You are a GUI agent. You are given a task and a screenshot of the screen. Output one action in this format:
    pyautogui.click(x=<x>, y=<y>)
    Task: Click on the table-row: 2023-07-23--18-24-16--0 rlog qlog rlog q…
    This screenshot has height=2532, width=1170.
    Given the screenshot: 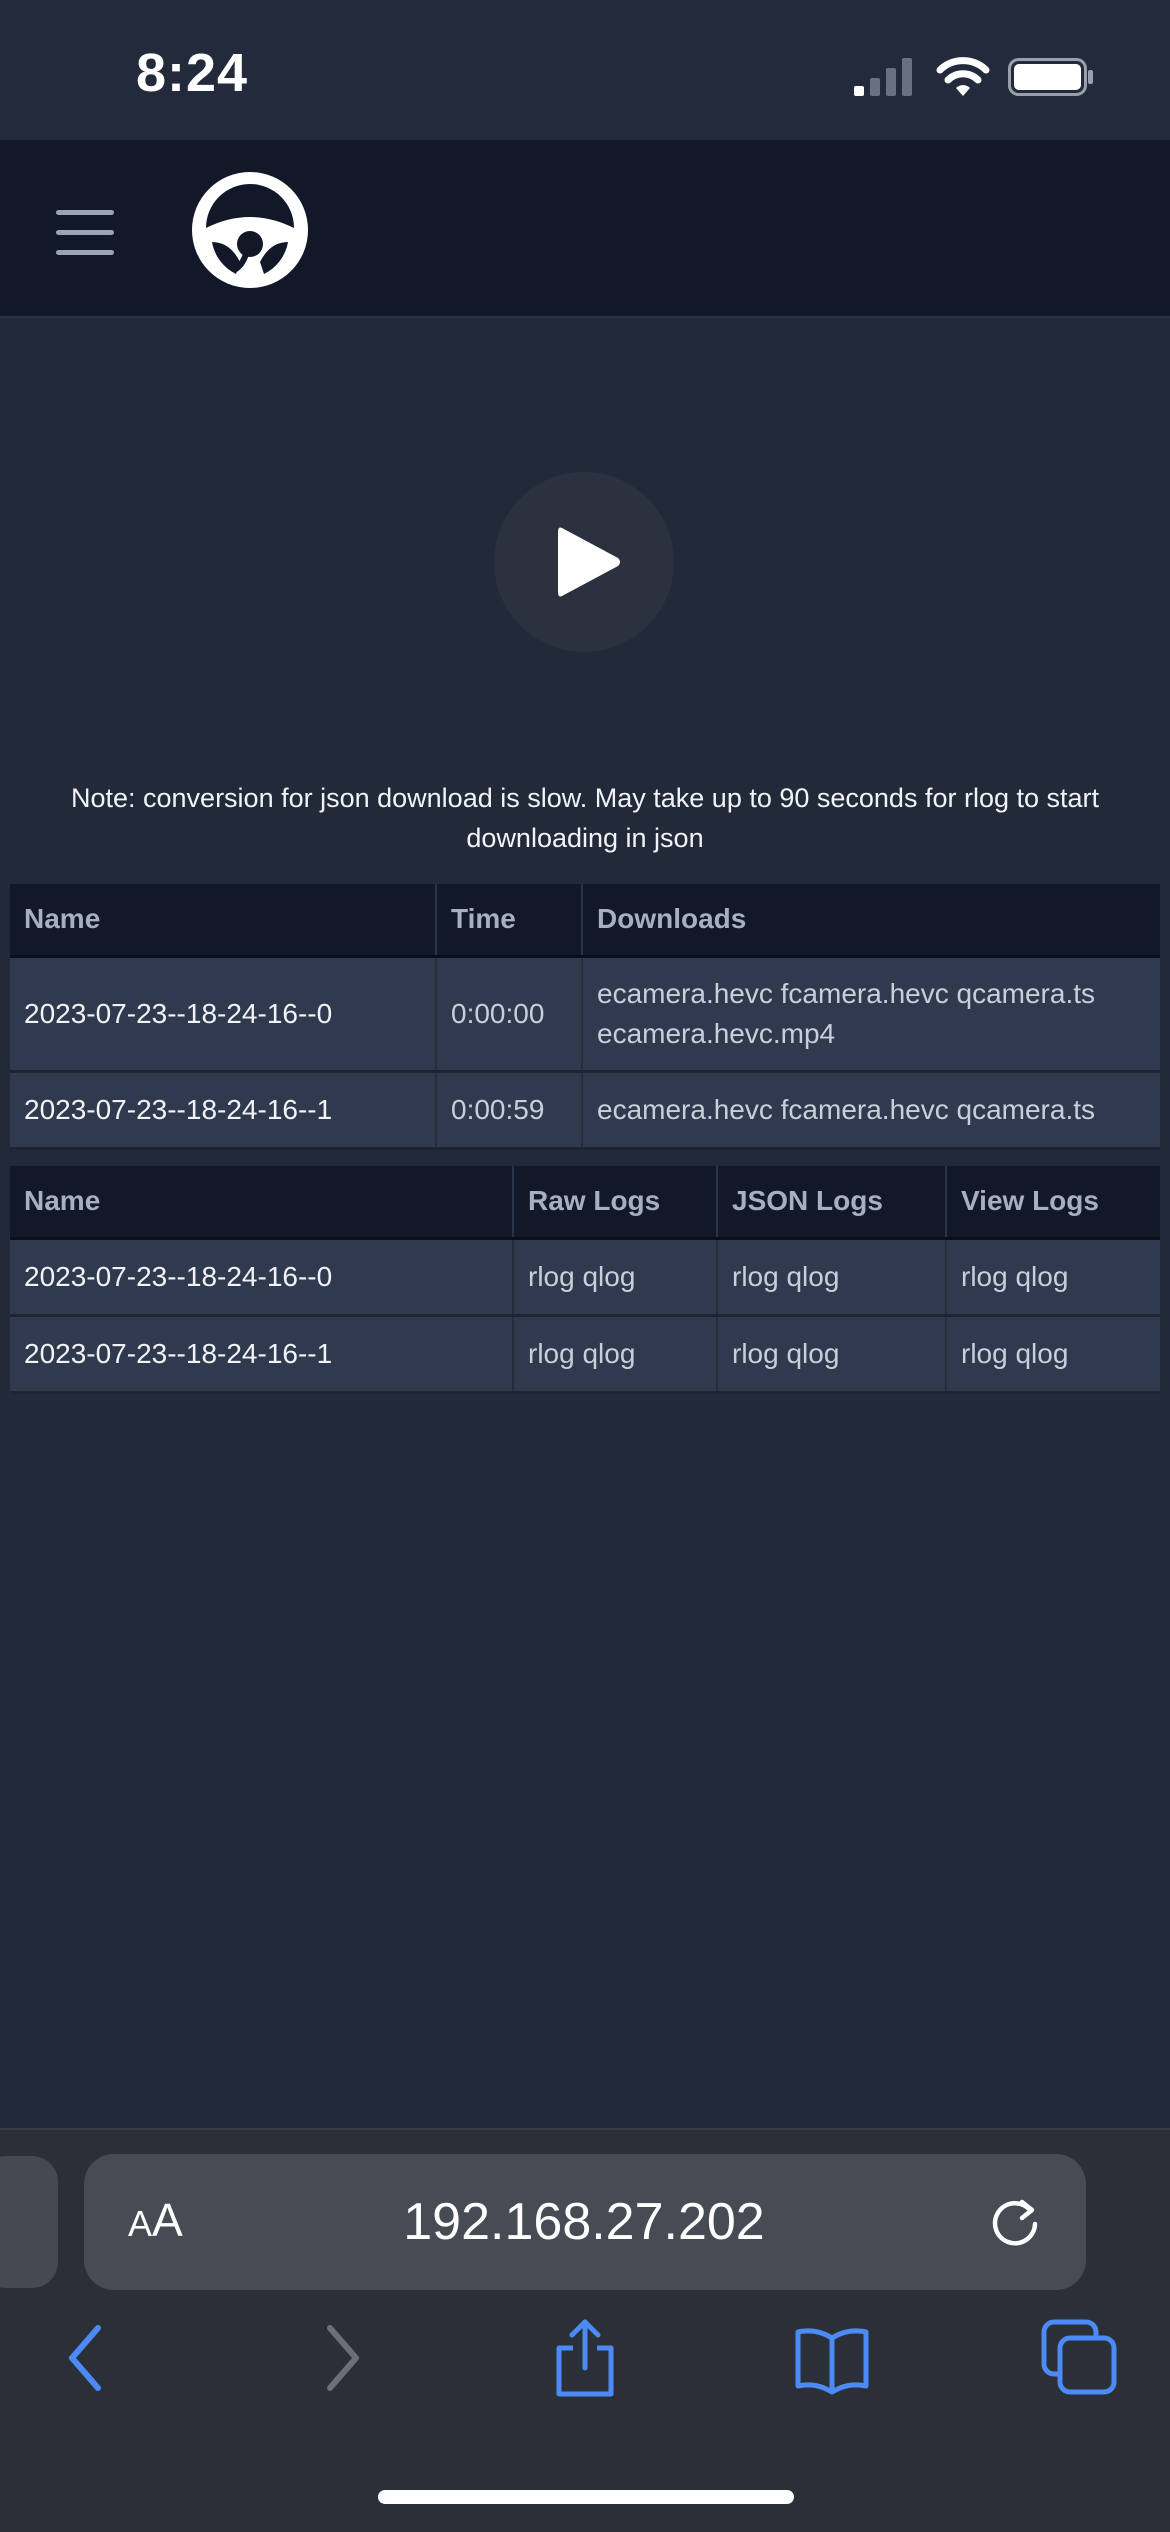 What is the action you would take?
    pyautogui.click(x=585, y=1277)
    